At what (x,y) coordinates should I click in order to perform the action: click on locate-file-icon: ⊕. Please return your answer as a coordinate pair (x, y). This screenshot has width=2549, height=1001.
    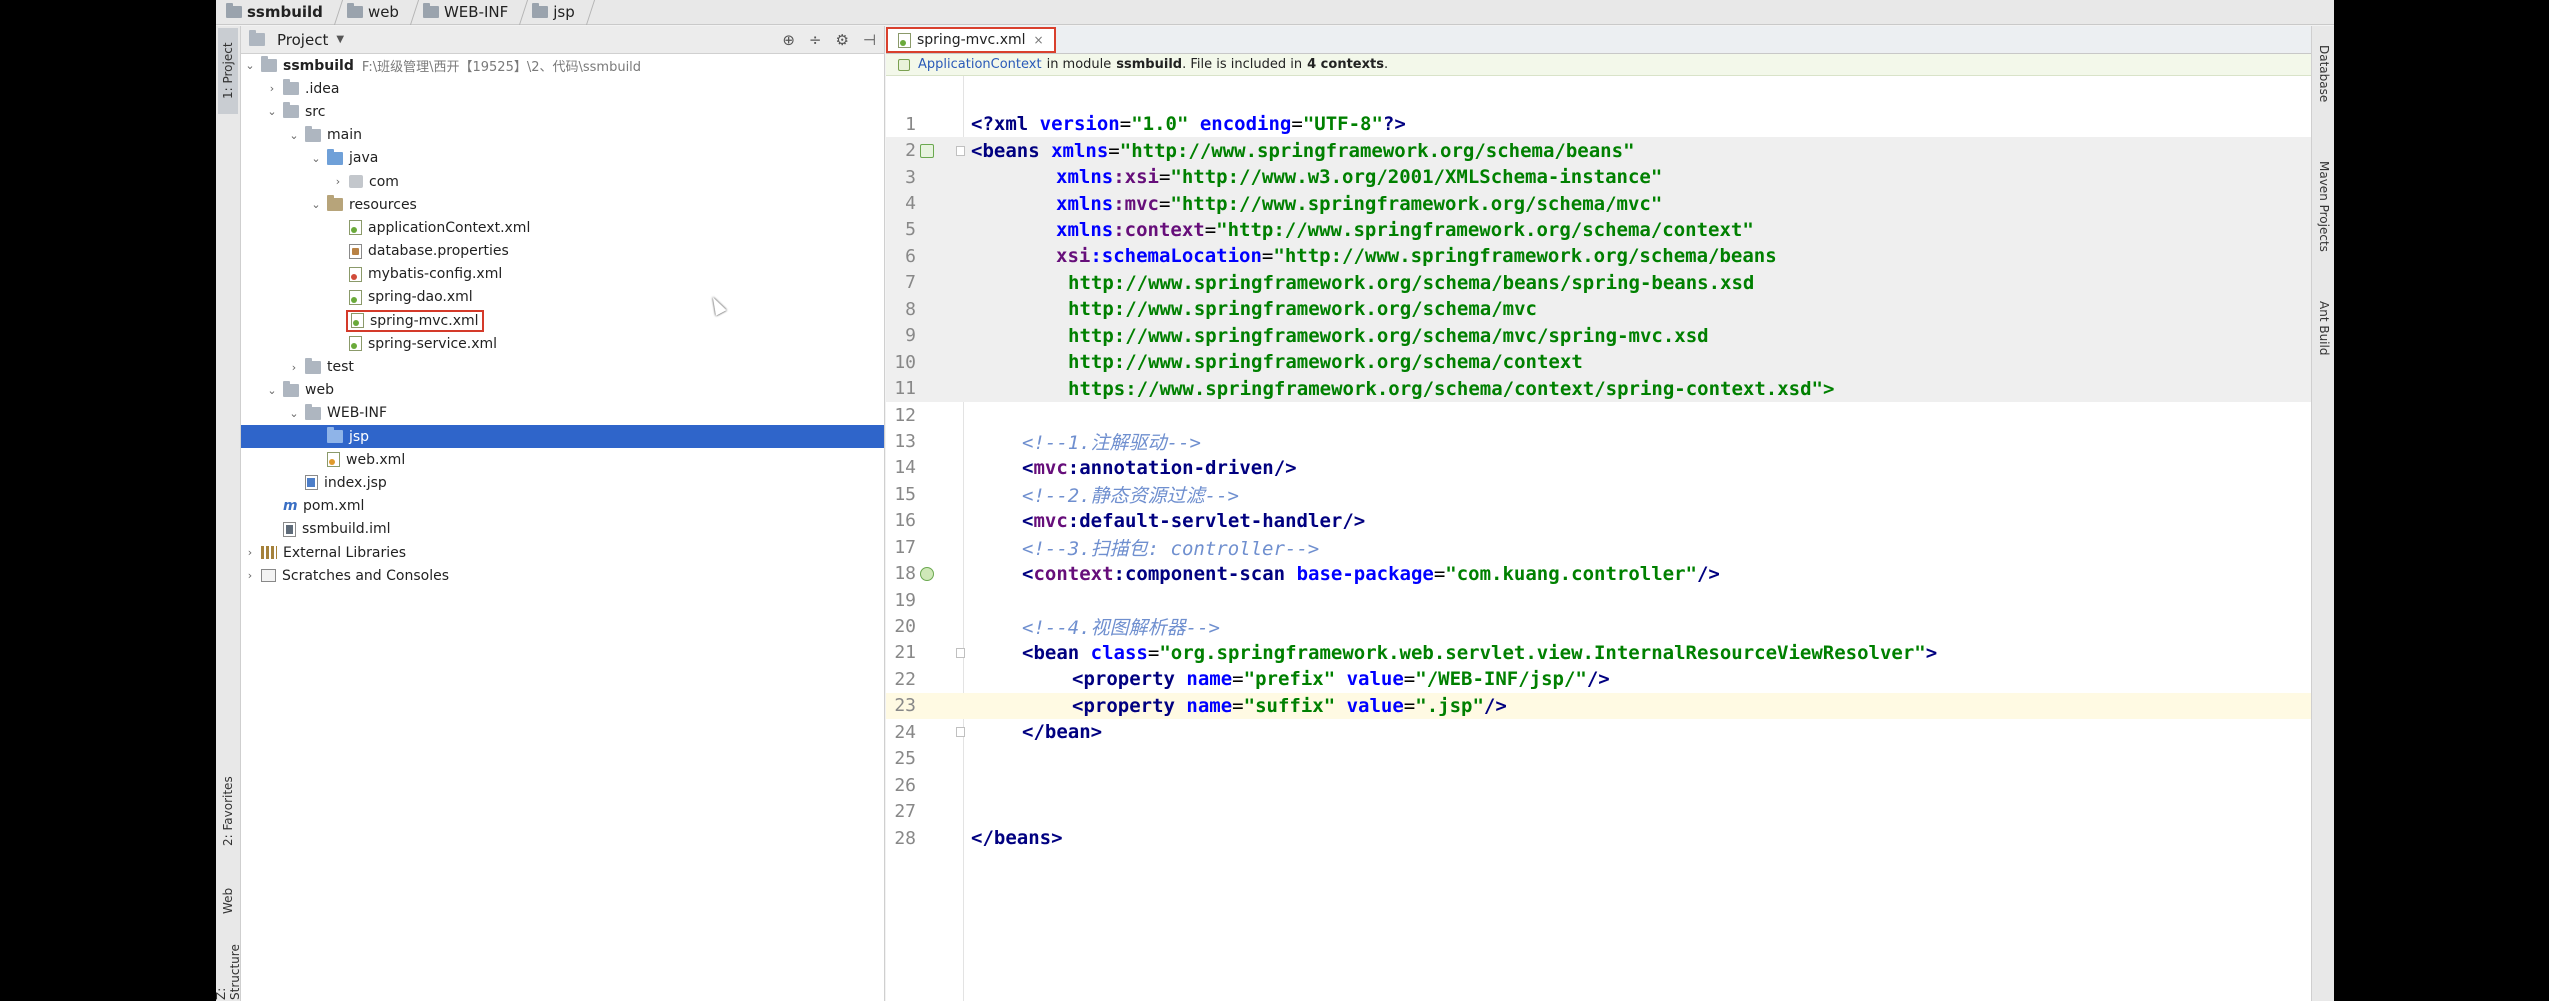
    Looking at the image, I should click on (788, 40).